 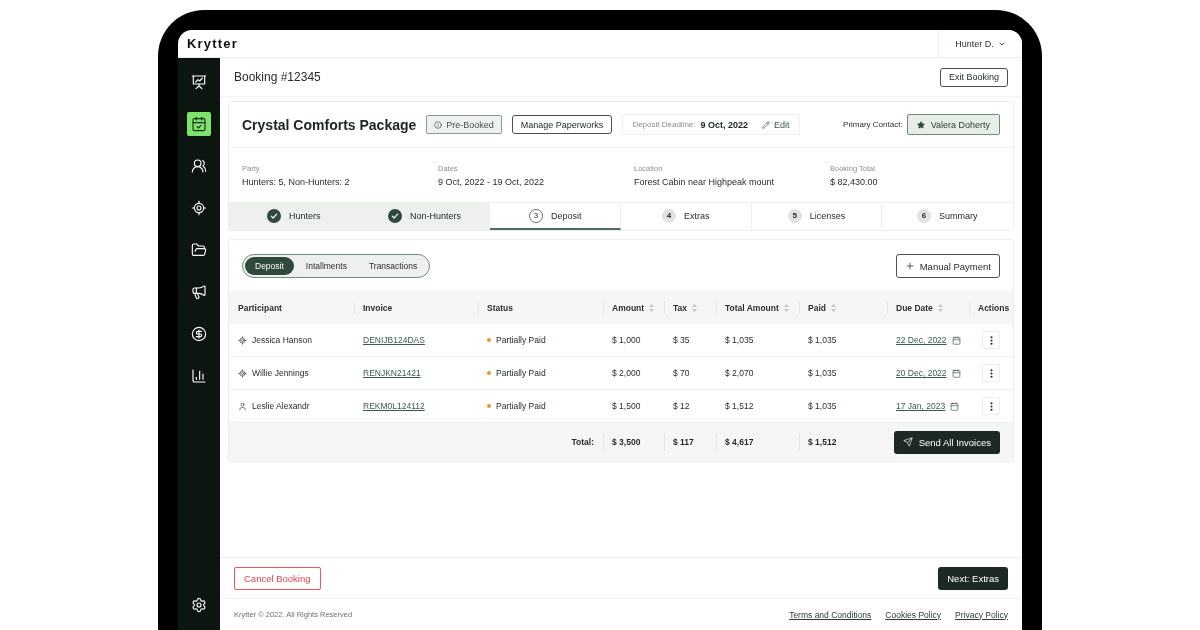 What do you see at coordinates (326, 266) in the screenshot?
I see `segment-tab: Intallments` at bounding box center [326, 266].